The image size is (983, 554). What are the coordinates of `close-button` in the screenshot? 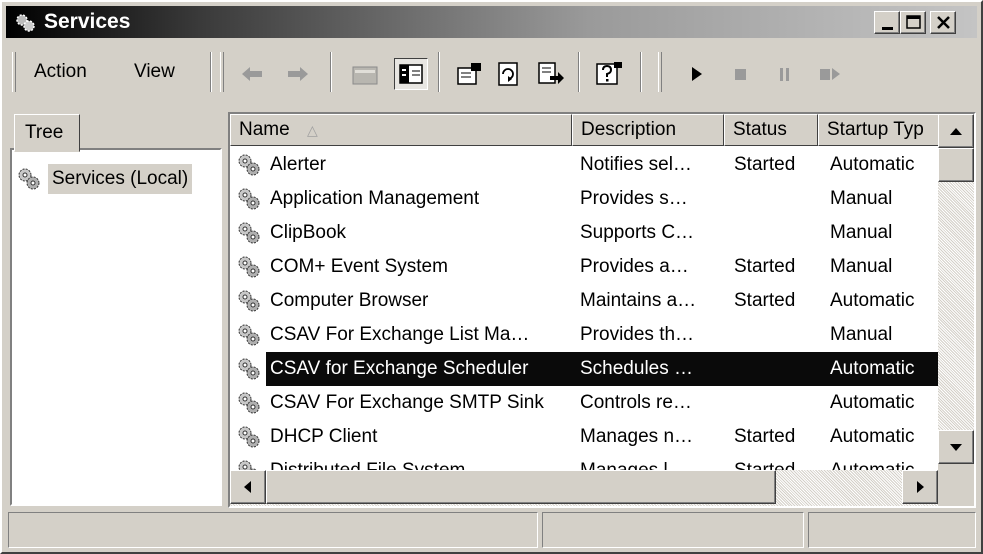 It's located at (943, 22).